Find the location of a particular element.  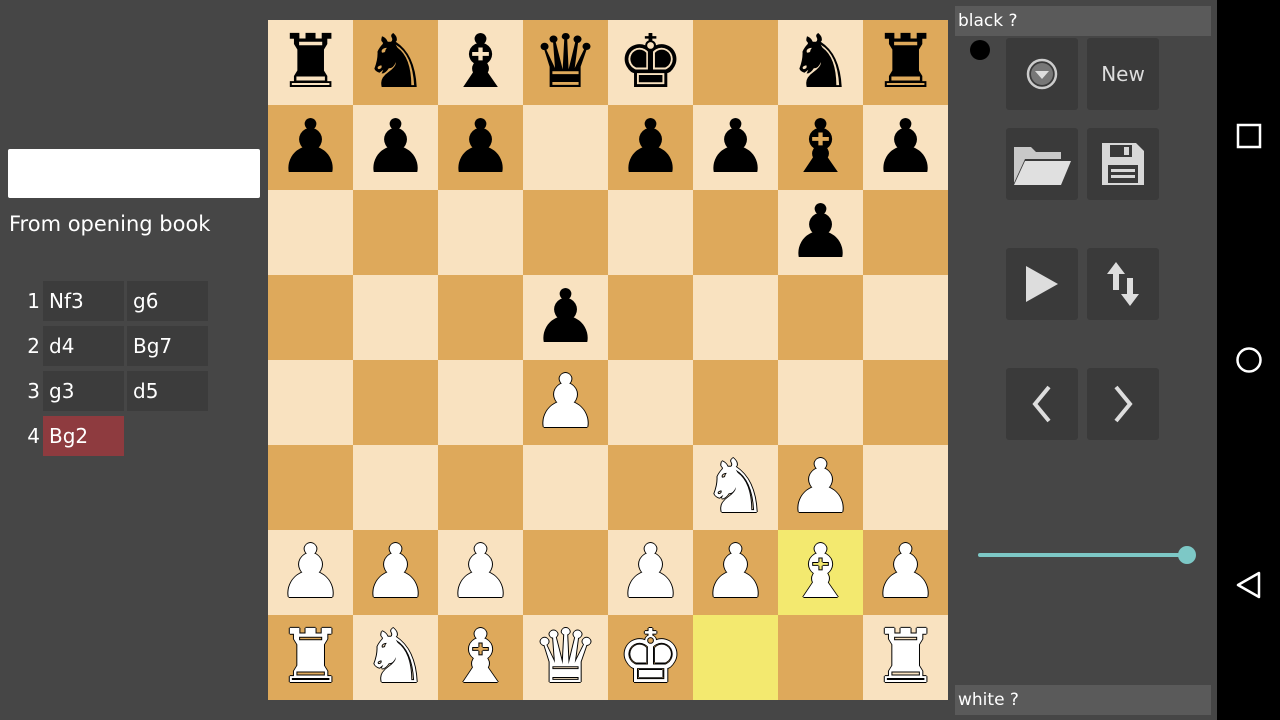

square-e5 is located at coordinates (650, 317).